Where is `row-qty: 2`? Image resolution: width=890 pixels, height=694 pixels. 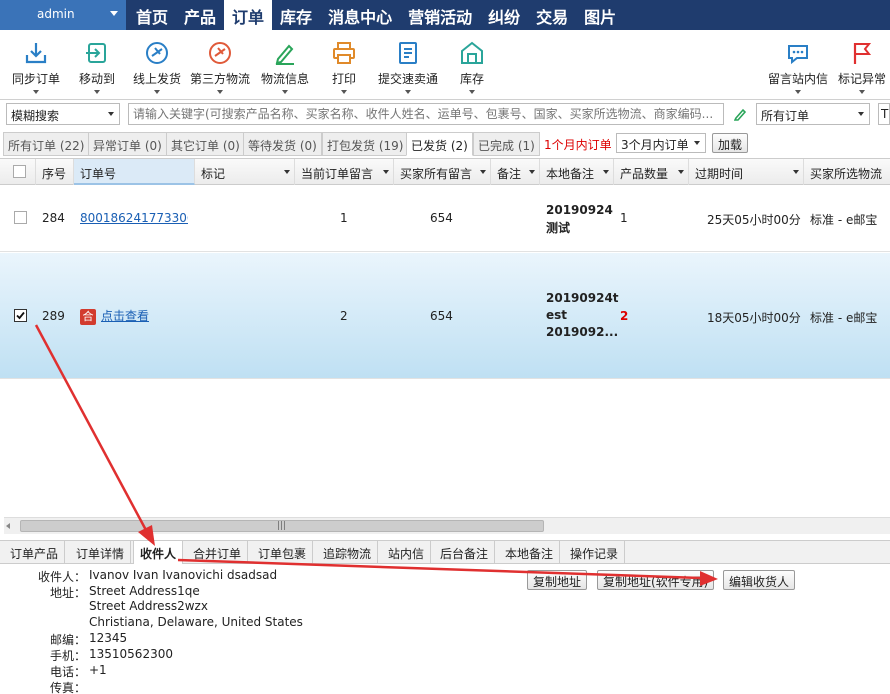 row-qty: 2 is located at coordinates (624, 316).